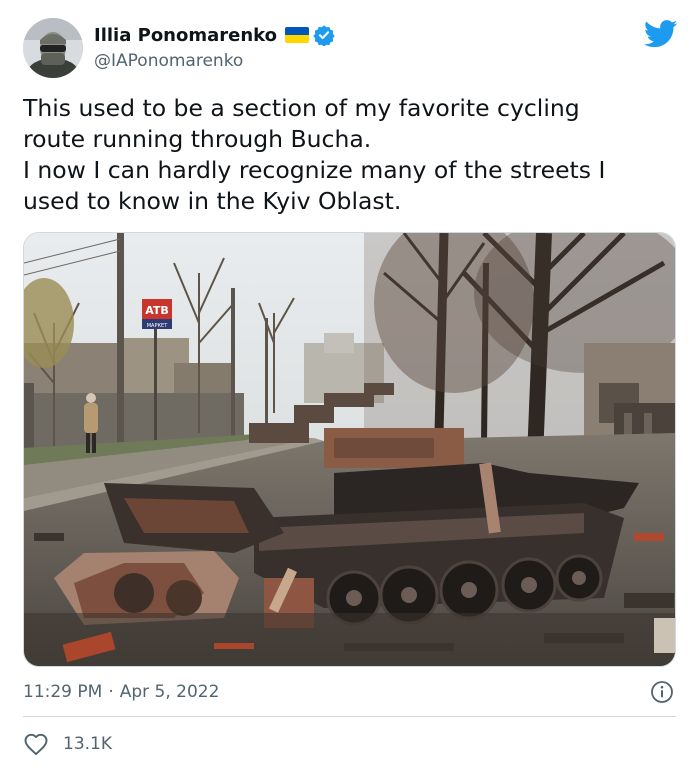 The width and height of the screenshot is (700, 770). What do you see at coordinates (185, 35) in the screenshot?
I see `author-name: Illia Ponomarenko` at bounding box center [185, 35].